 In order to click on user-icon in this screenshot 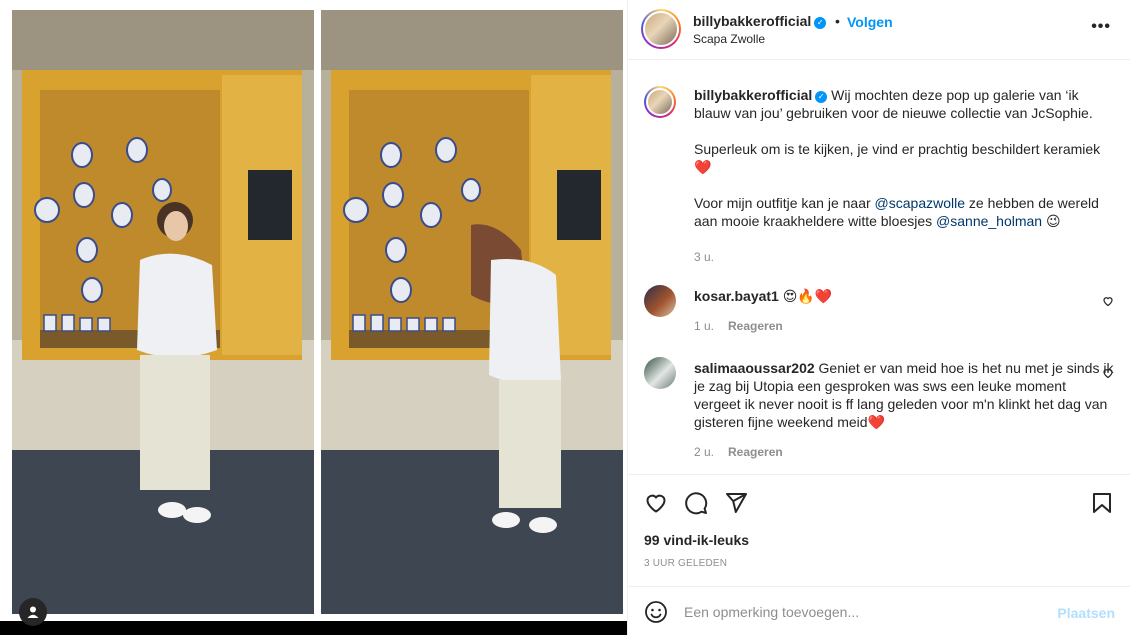, I will do `click(33, 612)`.